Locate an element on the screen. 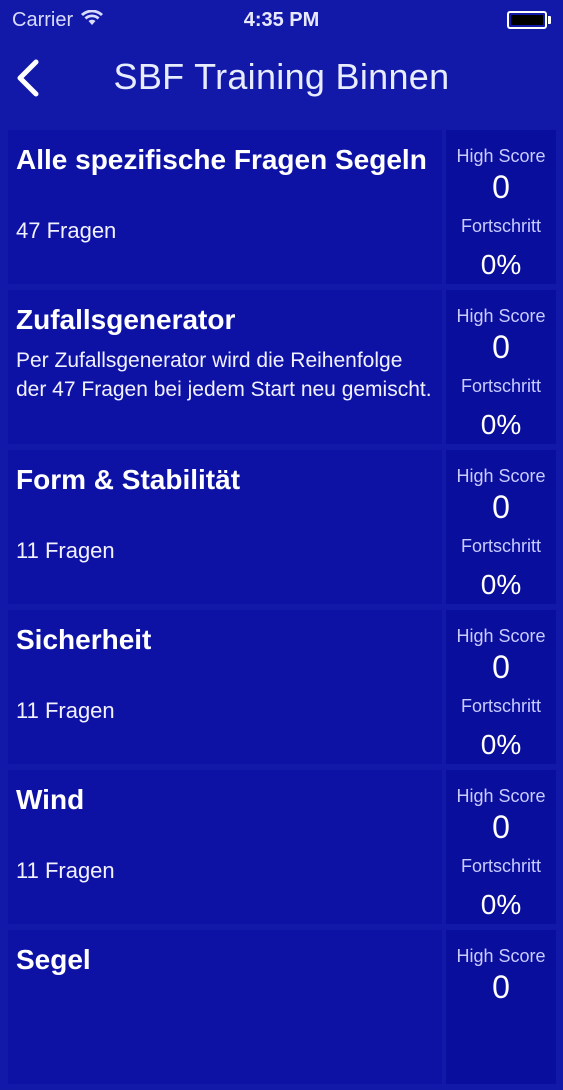  wifi-icon is located at coordinates (92, 20).